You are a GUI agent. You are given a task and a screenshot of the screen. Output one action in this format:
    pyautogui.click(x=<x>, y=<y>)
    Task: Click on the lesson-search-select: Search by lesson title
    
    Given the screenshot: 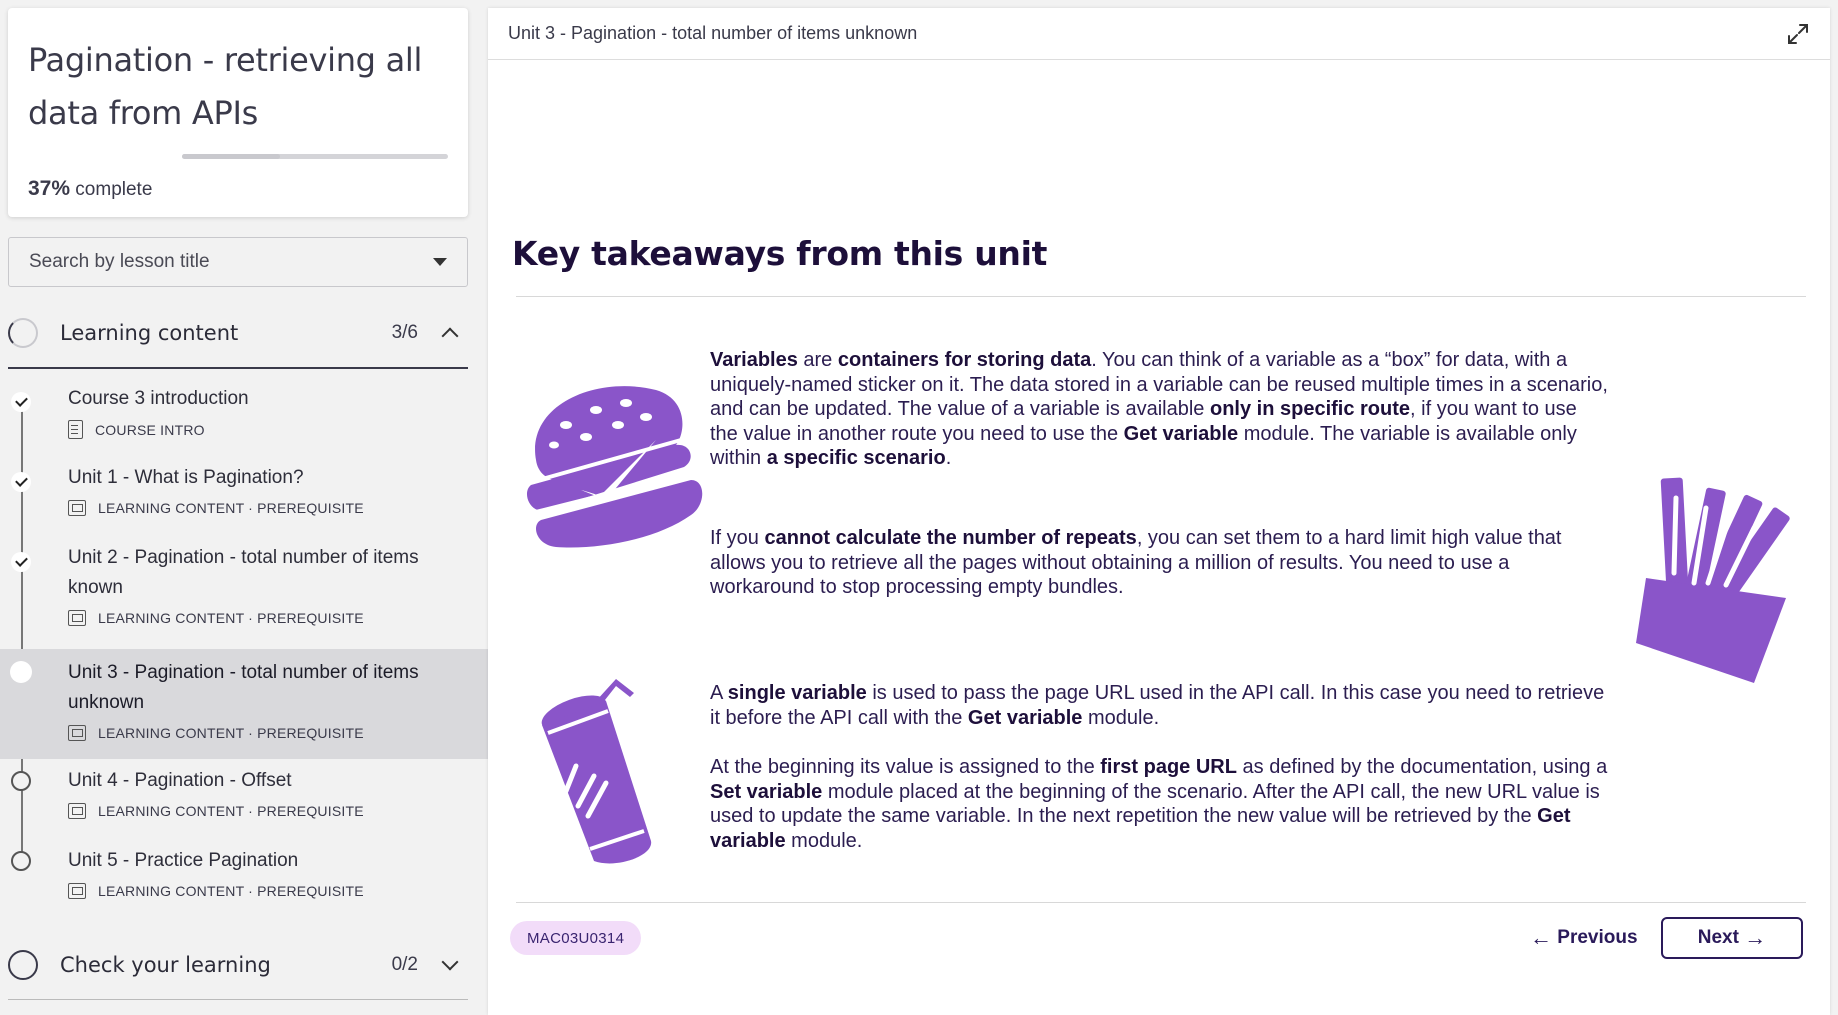 What is the action you would take?
    pyautogui.click(x=238, y=262)
    